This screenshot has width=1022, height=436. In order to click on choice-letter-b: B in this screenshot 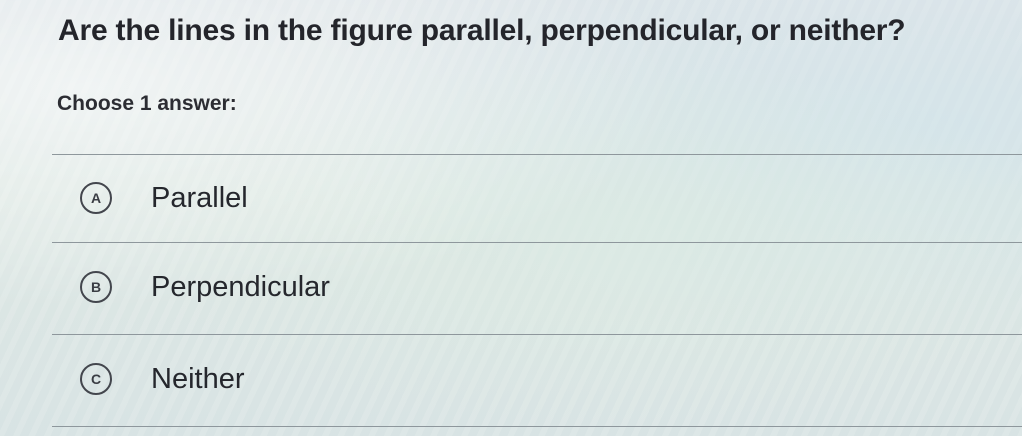, I will do `click(96, 287)`.